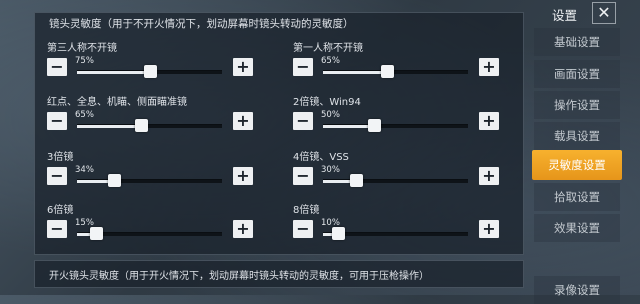 This screenshot has width=640, height=304. What do you see at coordinates (330, 115) in the screenshot?
I see `slider-value: 50%` at bounding box center [330, 115].